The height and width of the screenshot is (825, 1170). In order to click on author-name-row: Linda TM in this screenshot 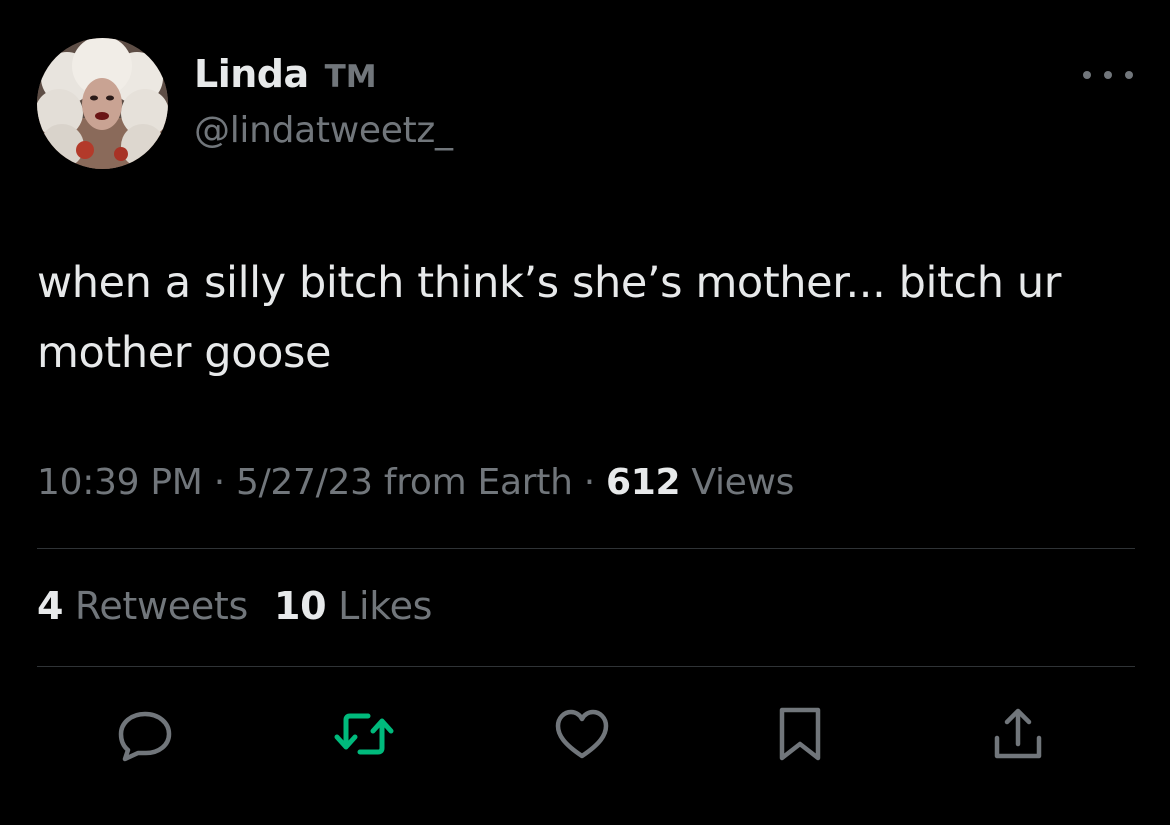, I will do `click(285, 77)`.